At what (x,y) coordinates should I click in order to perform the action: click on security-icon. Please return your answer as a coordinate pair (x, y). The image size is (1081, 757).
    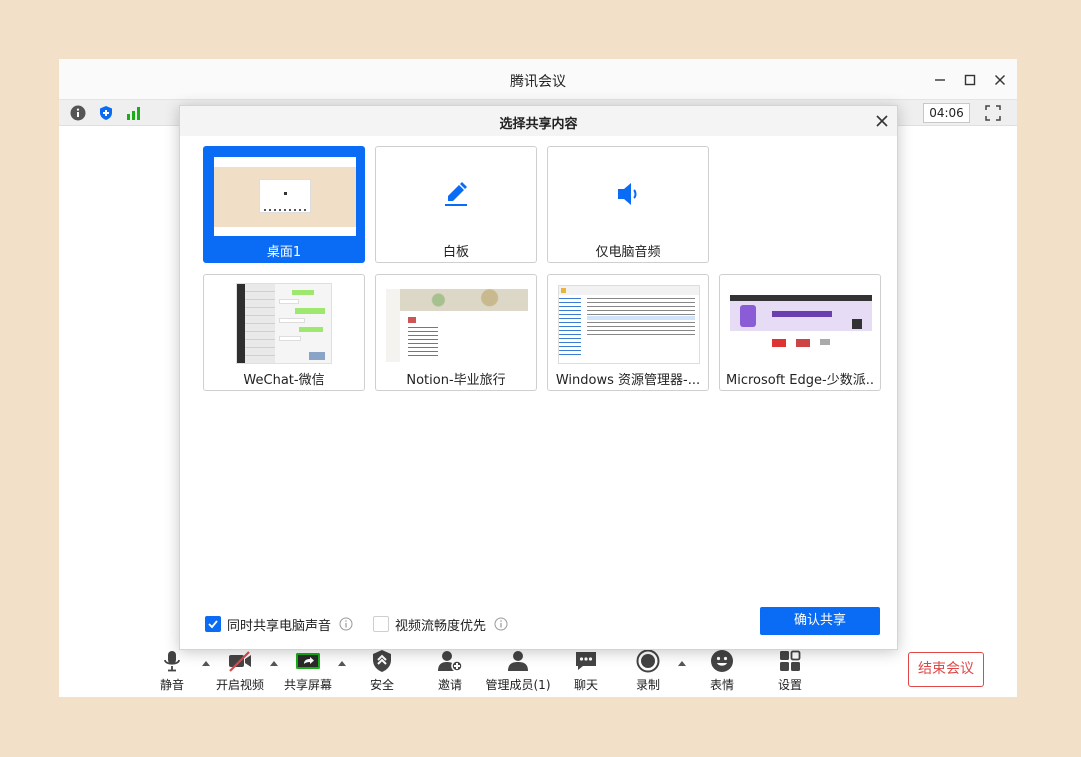
    Looking at the image, I should click on (382, 661).